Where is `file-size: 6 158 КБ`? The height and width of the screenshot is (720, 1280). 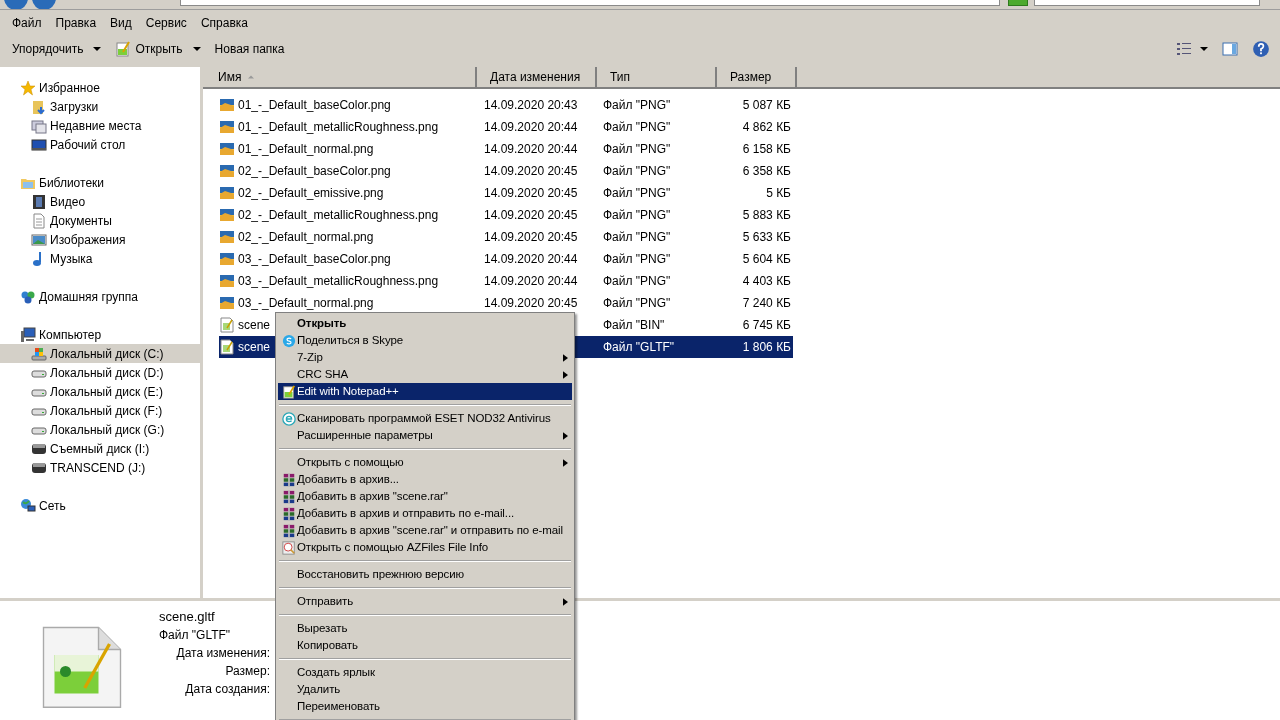 file-size: 6 158 КБ is located at coordinates (766, 149).